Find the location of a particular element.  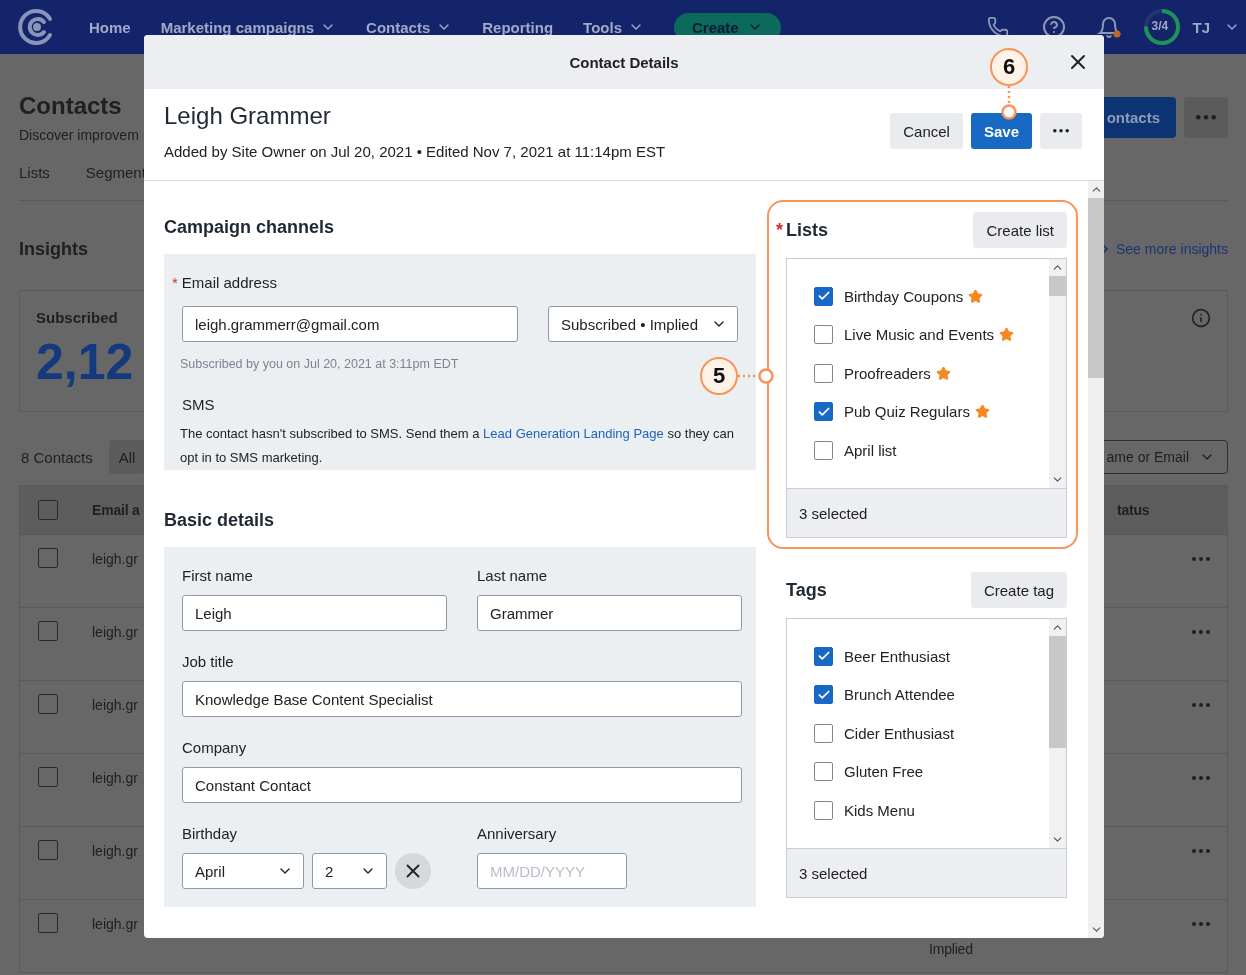

text-field: Leigh is located at coordinates (314, 613).